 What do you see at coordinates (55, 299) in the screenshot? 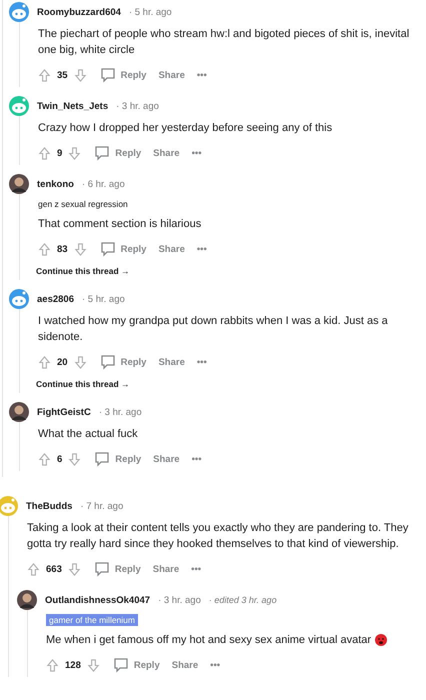
I see `username: aes2806` at bounding box center [55, 299].